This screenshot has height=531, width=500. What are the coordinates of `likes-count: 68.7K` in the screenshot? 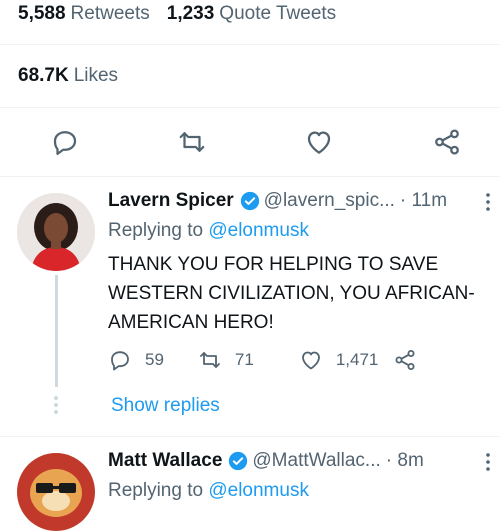 It's located at (43, 75).